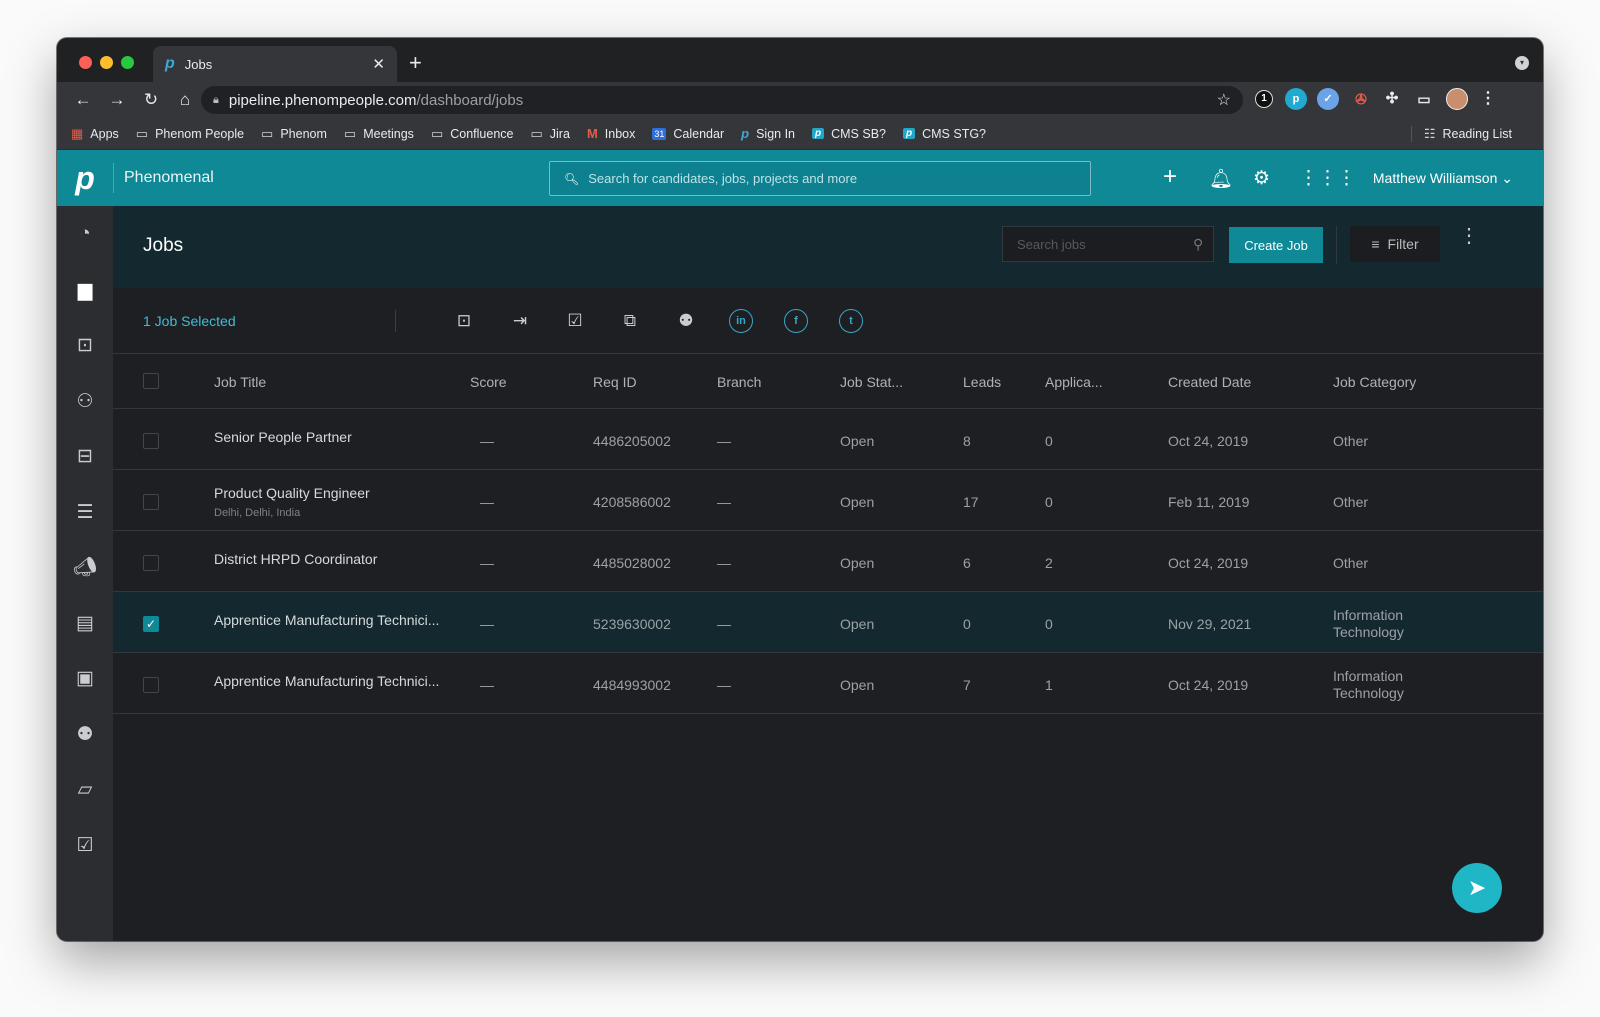  I want to click on bookmark-cms-sb: p CMS SB?, so click(849, 134).